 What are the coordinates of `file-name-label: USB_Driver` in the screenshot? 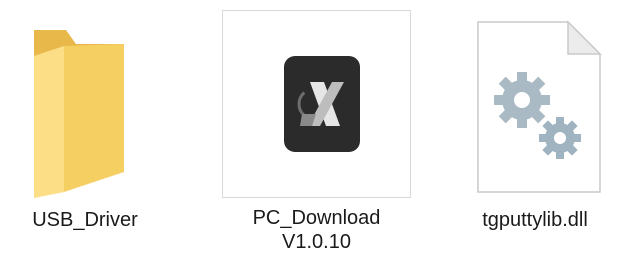 It's located at (85, 220).